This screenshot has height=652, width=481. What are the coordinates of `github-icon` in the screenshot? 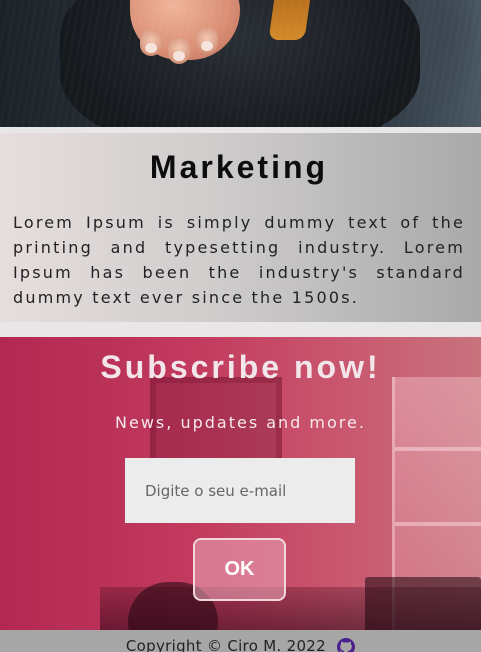 It's located at (346, 645).